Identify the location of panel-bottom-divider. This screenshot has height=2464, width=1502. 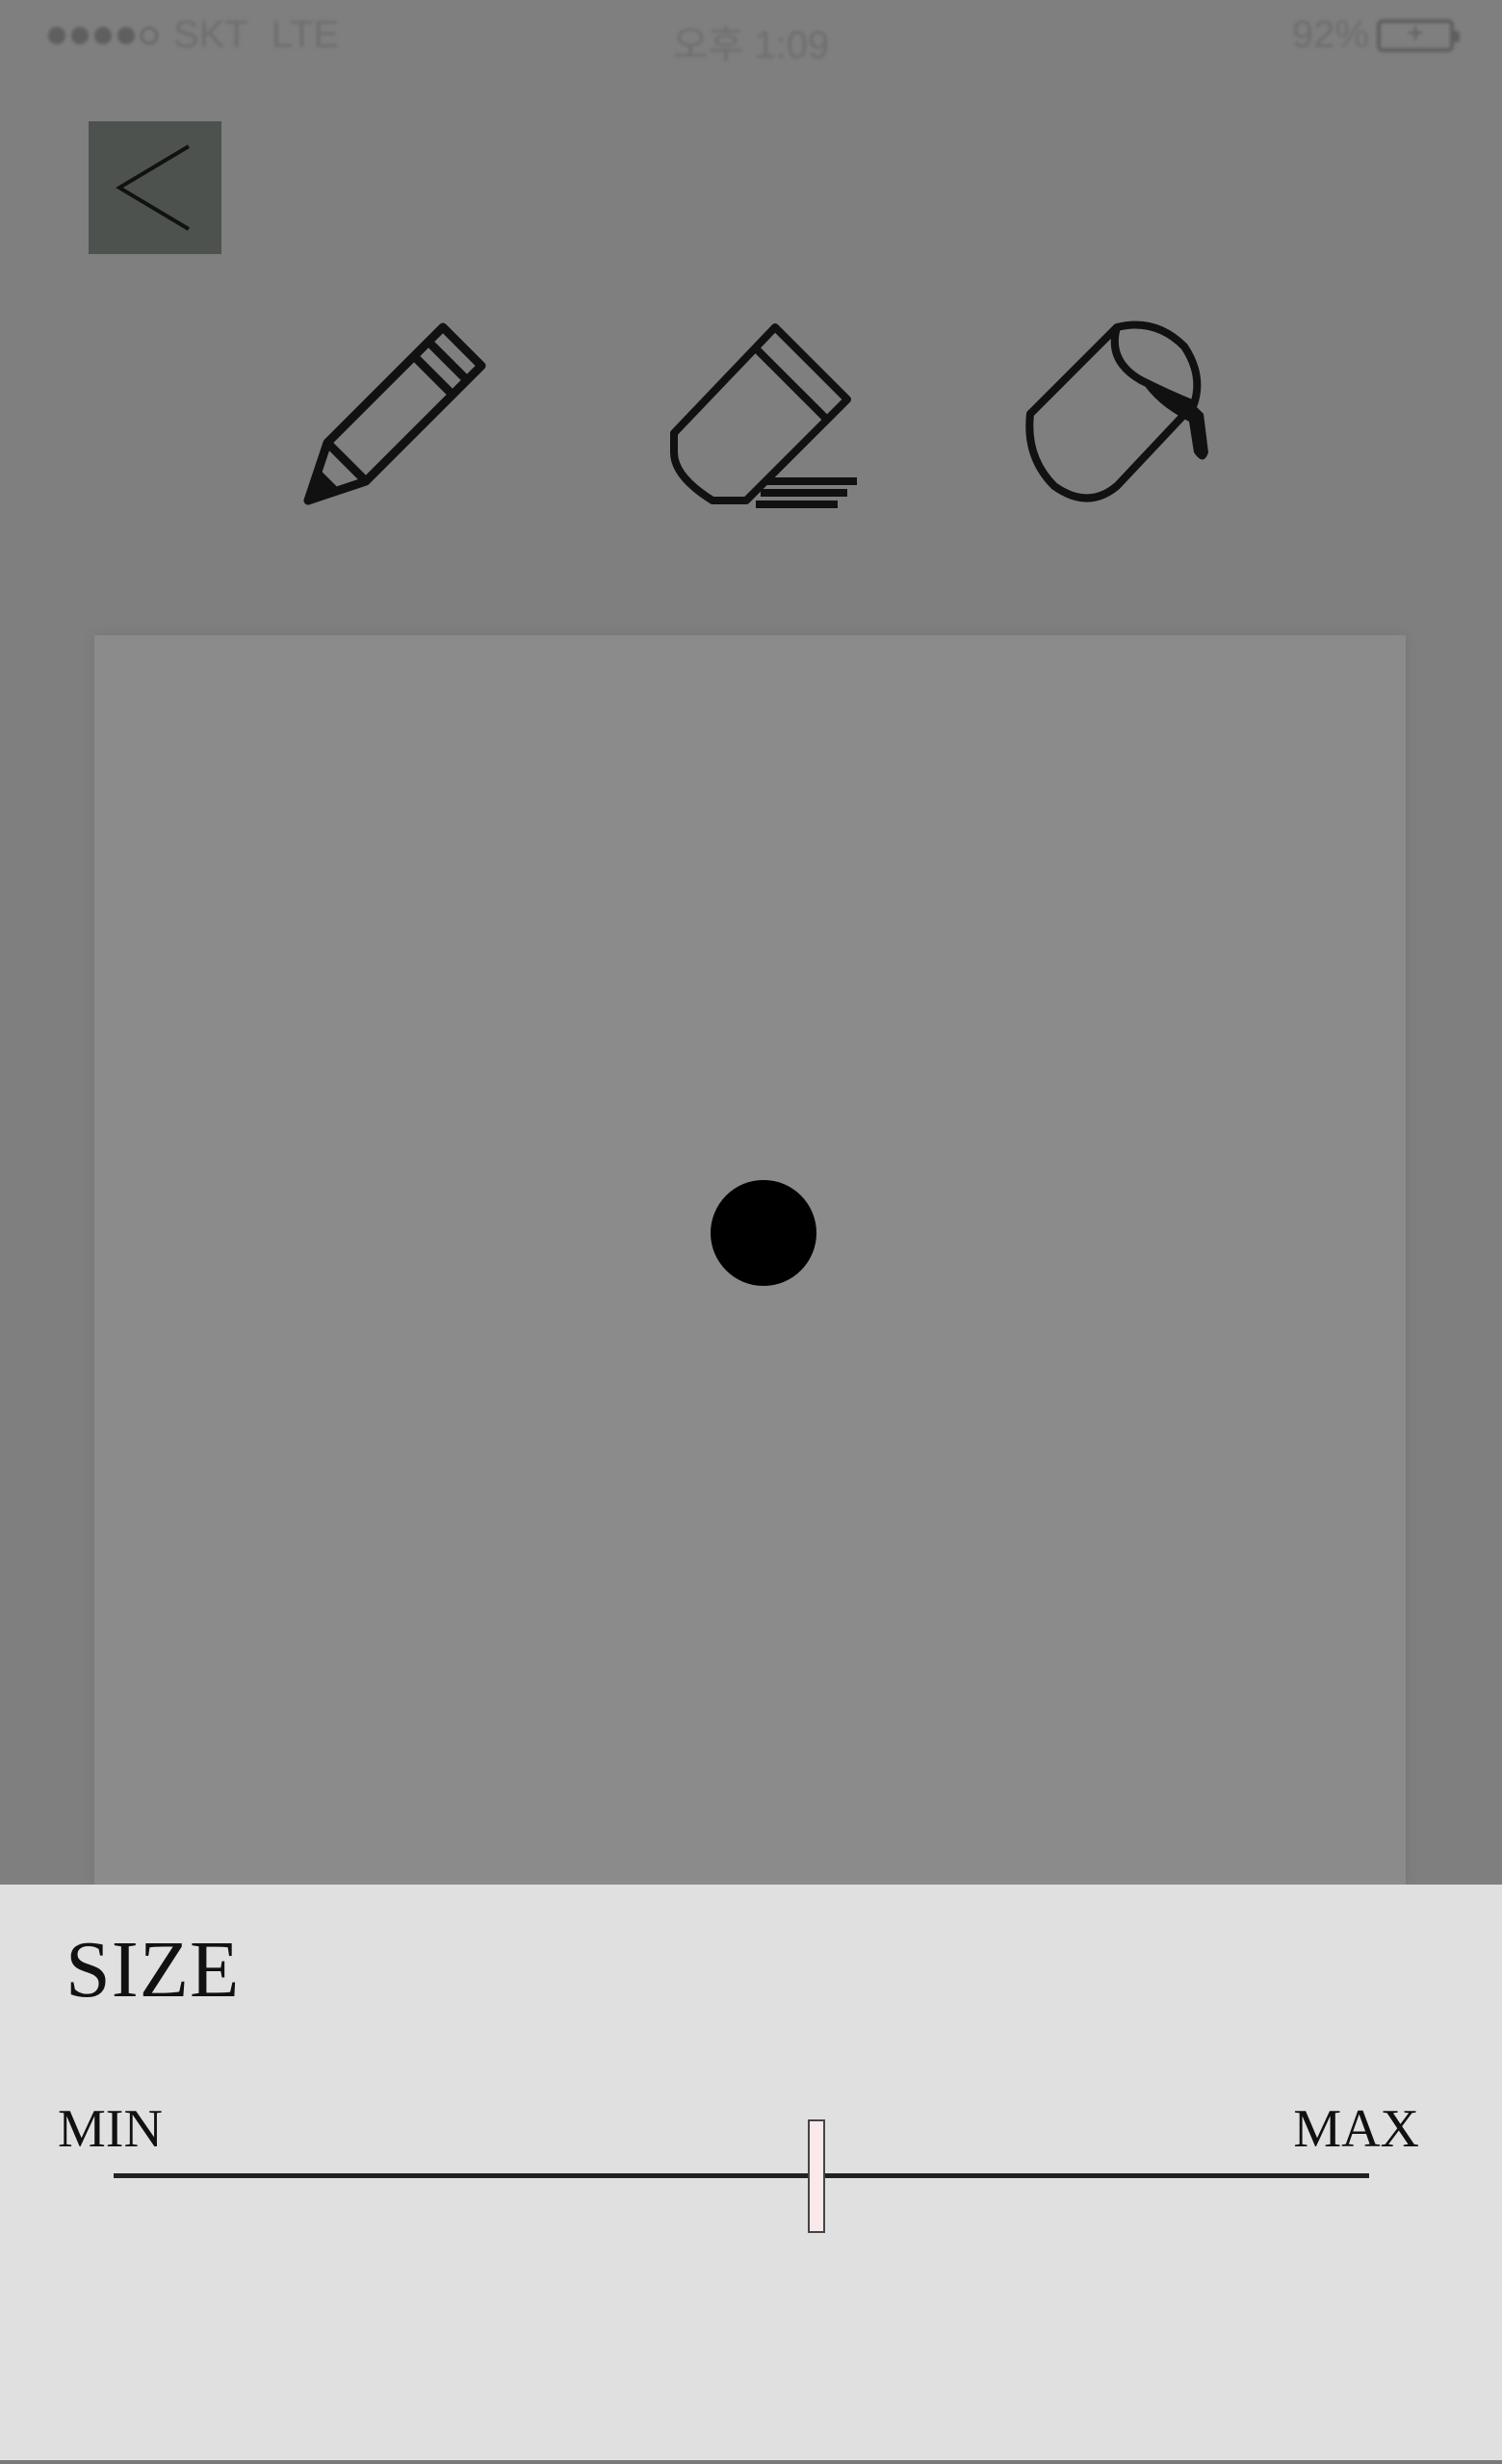
(751, 2462).